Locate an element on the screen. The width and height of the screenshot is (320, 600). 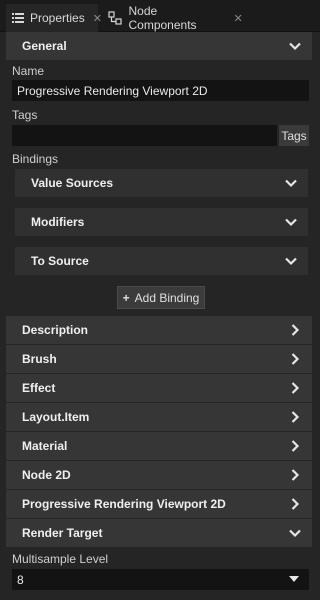
section-material: Material is located at coordinates (159, 446).